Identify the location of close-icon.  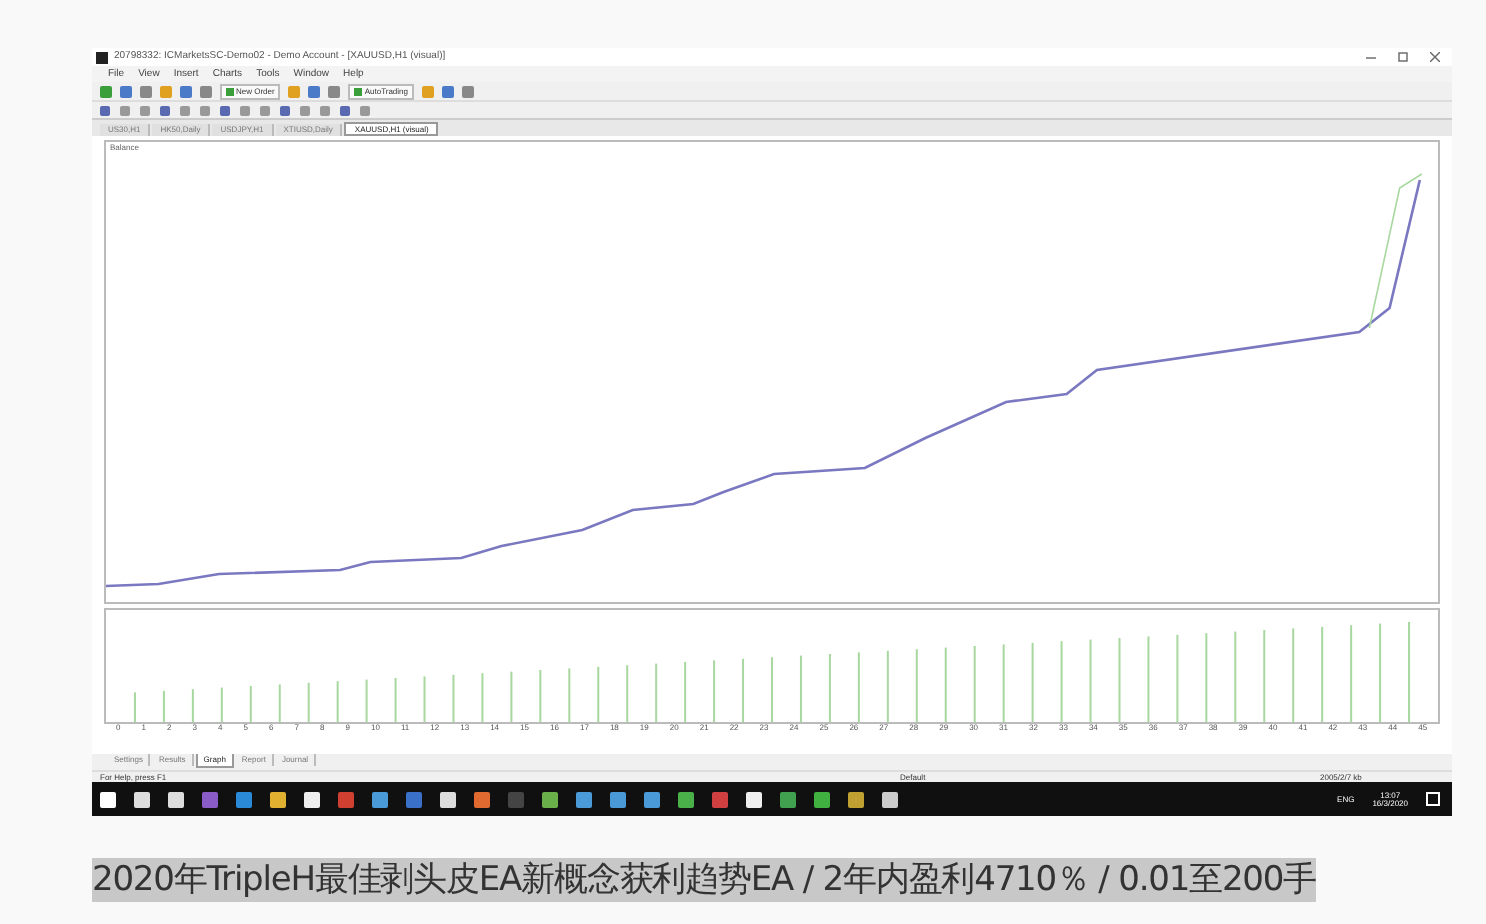
(1435, 57).